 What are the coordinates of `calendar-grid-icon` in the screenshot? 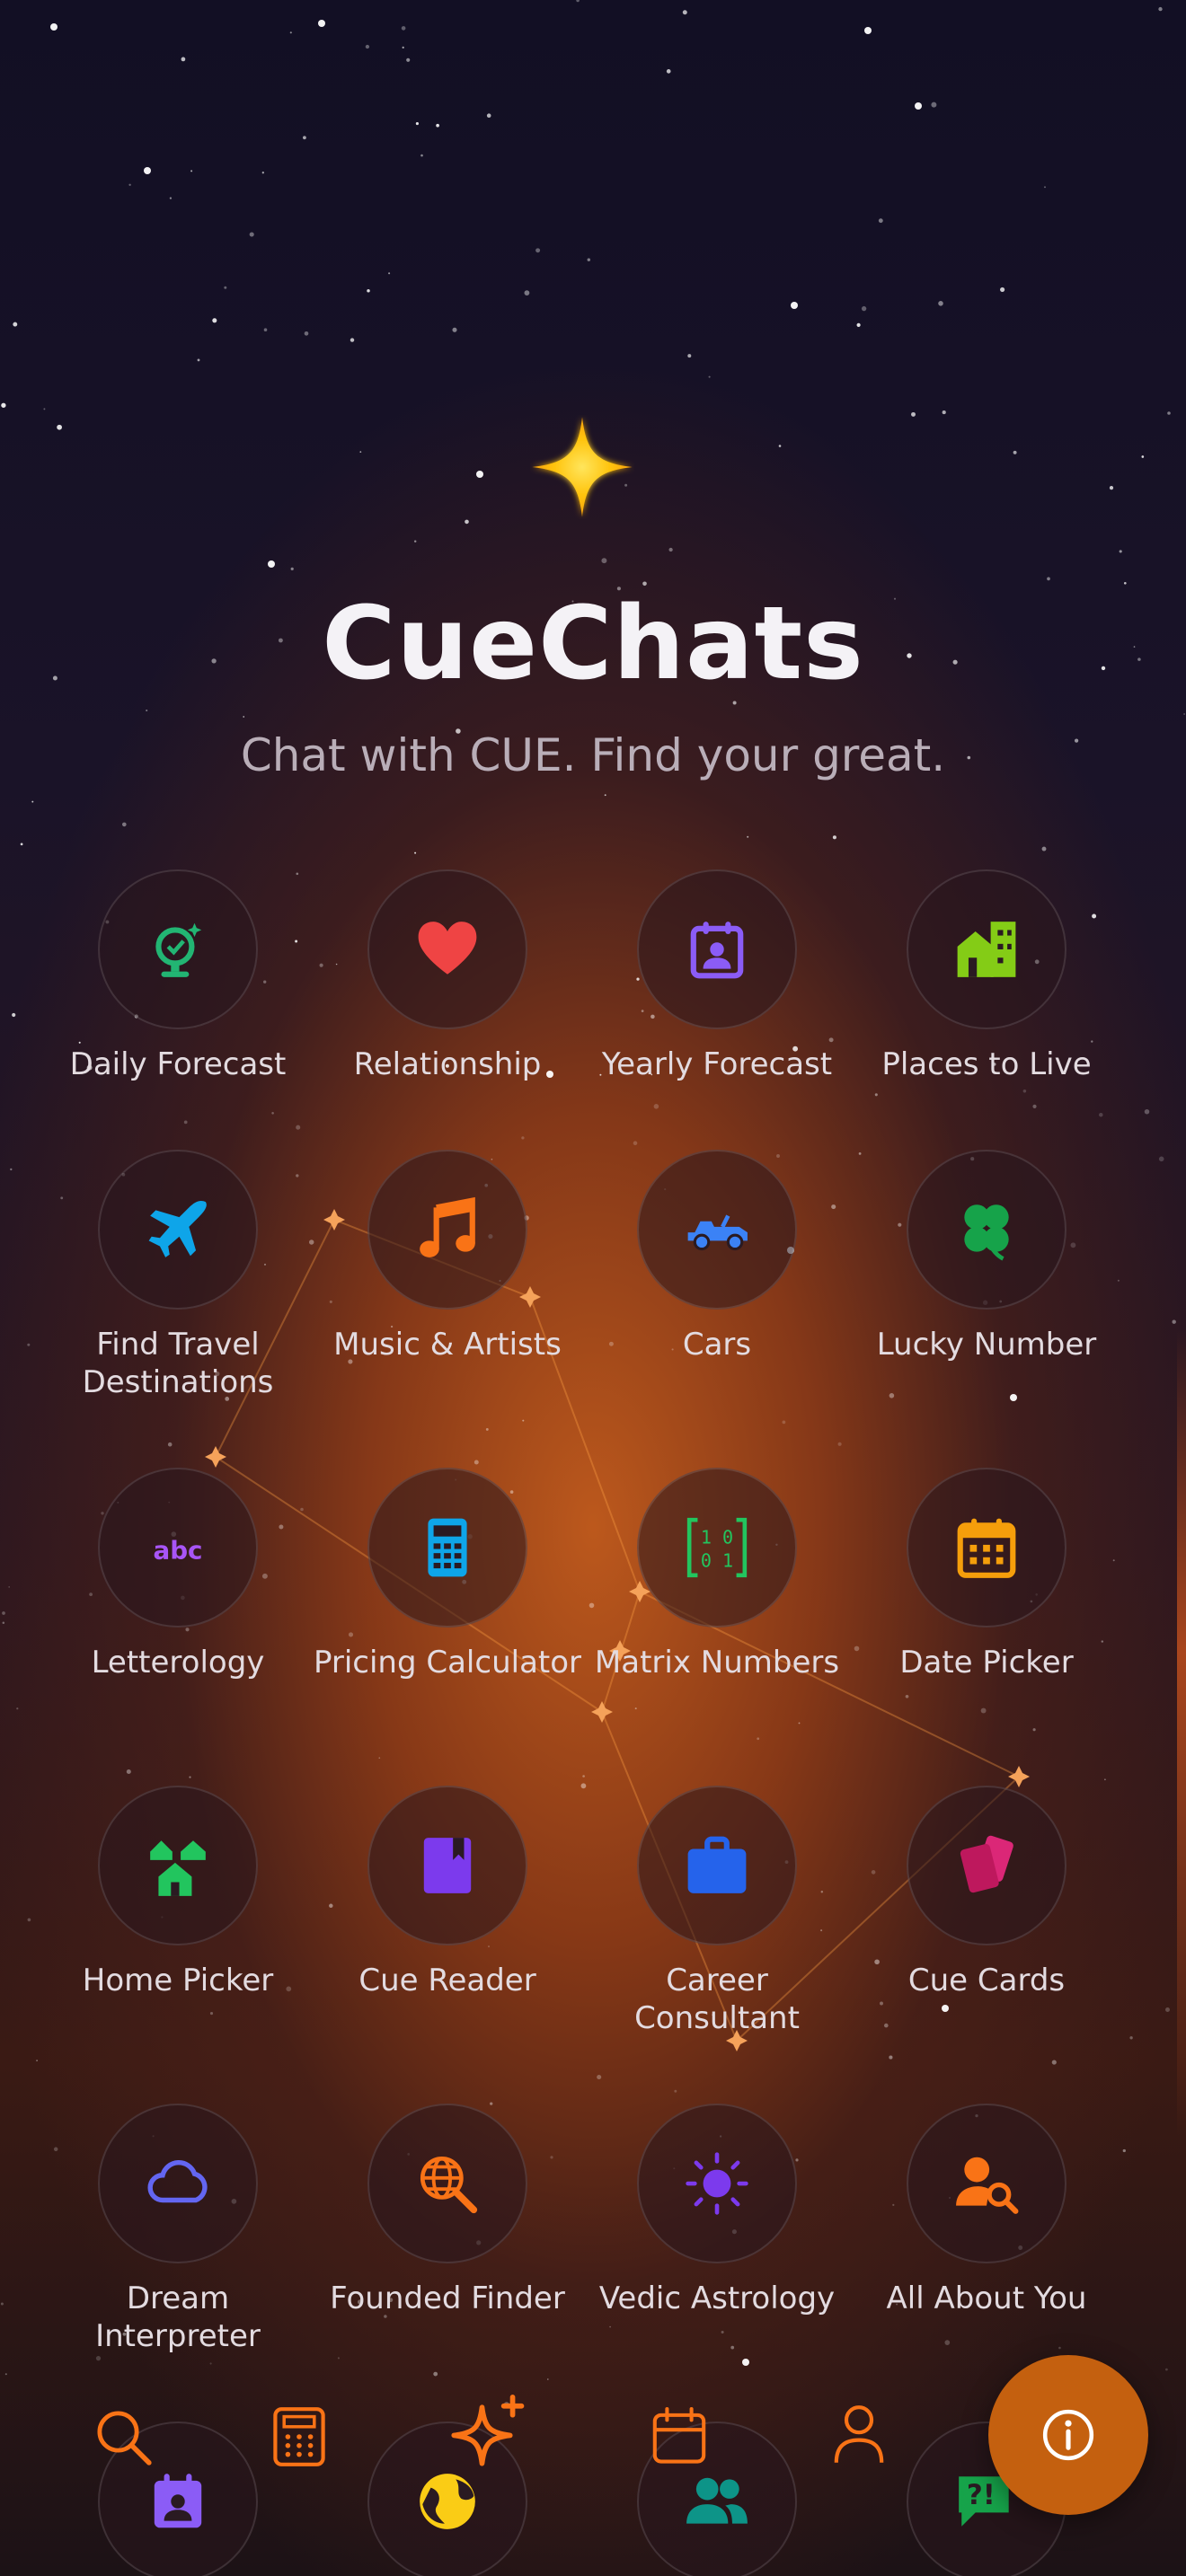 It's located at (986, 1548).